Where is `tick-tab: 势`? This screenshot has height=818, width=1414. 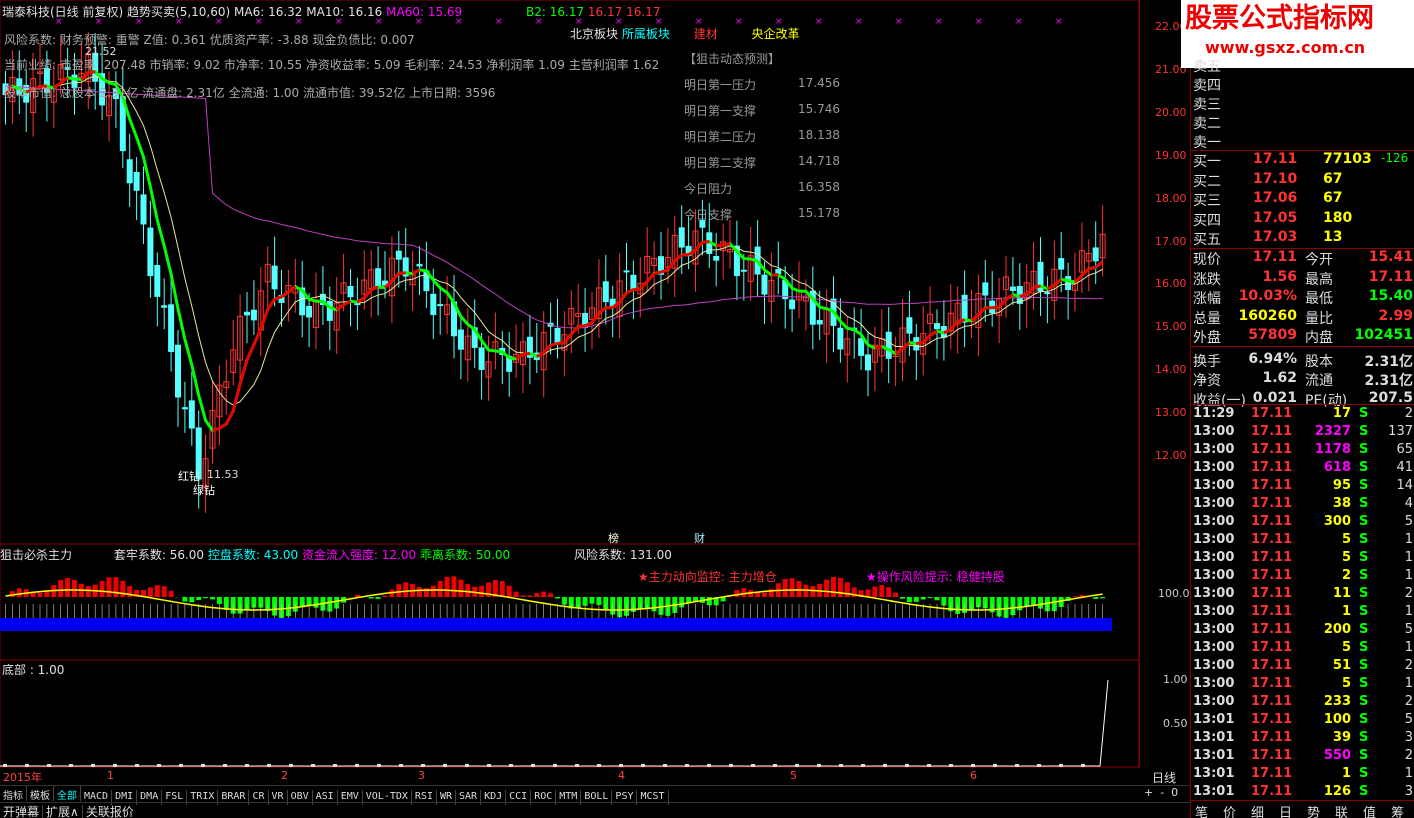 tick-tab: 势 is located at coordinates (1313, 810).